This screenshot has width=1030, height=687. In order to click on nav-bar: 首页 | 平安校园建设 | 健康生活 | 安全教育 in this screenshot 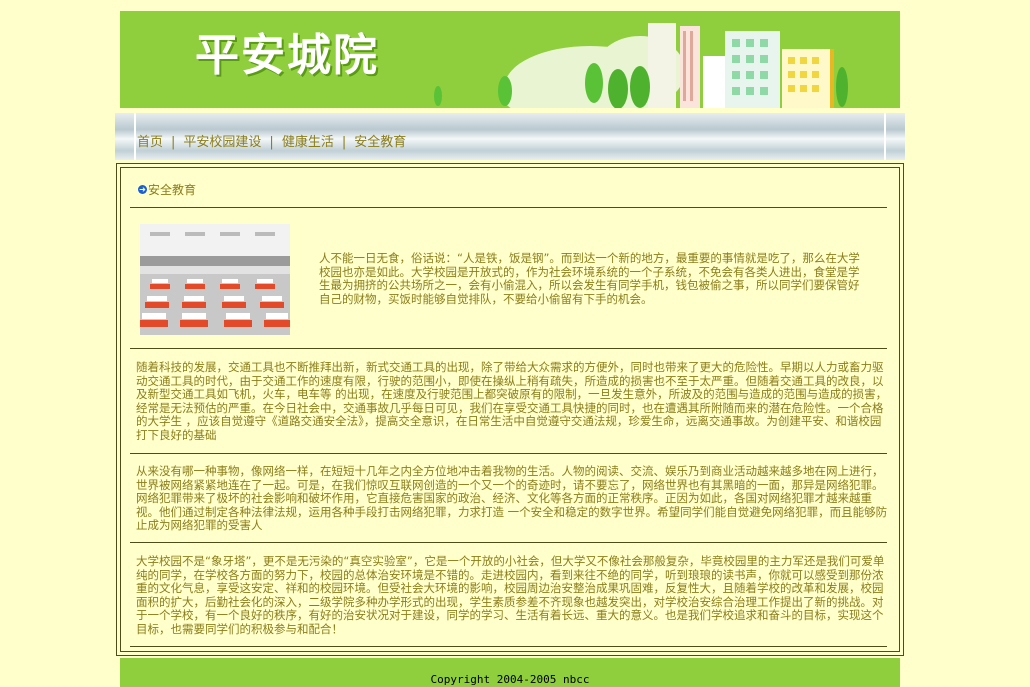, I will do `click(510, 136)`.